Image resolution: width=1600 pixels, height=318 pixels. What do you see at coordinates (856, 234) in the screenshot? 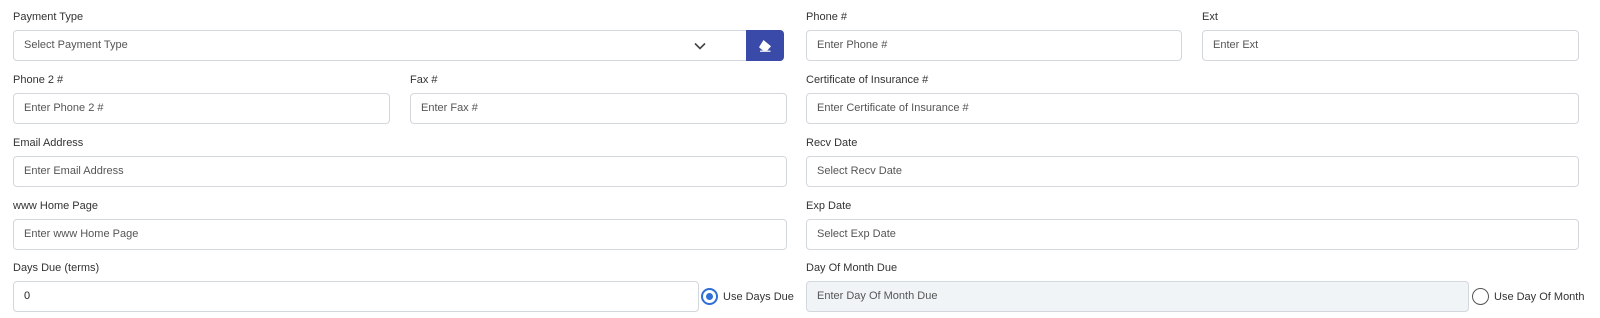
I see `exp-date-placeholder: Select Exp Date` at bounding box center [856, 234].